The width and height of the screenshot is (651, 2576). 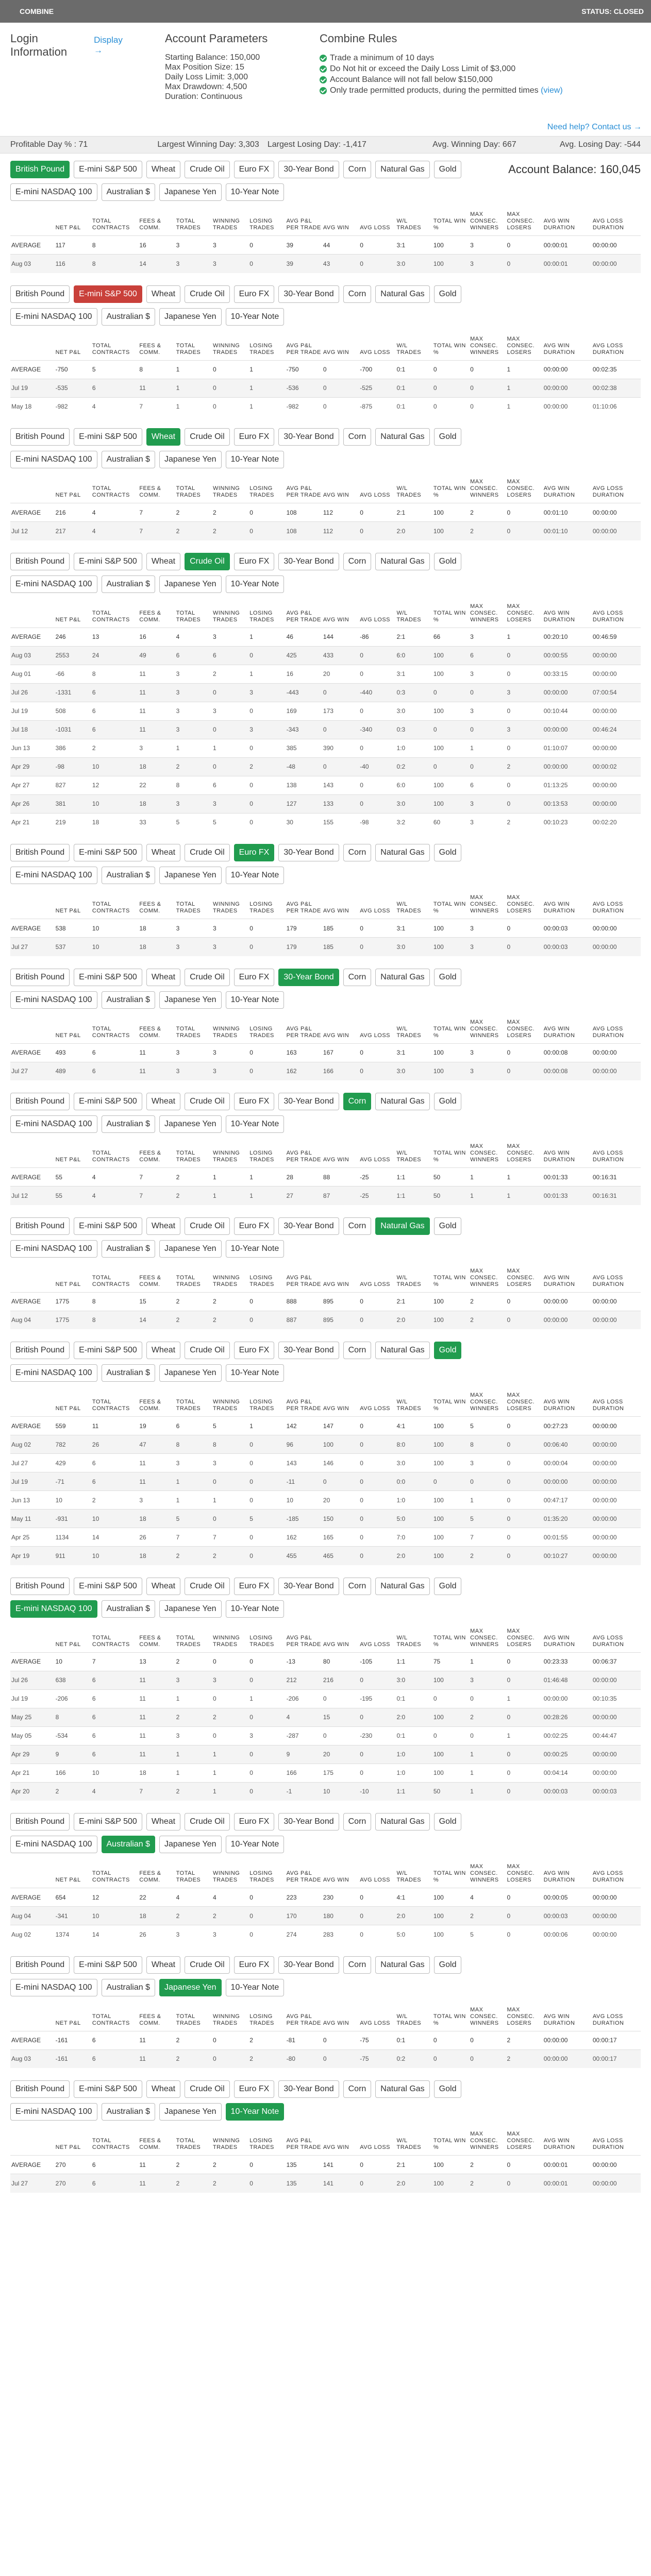 What do you see at coordinates (113, 45) in the screenshot?
I see `display-link: Display →` at bounding box center [113, 45].